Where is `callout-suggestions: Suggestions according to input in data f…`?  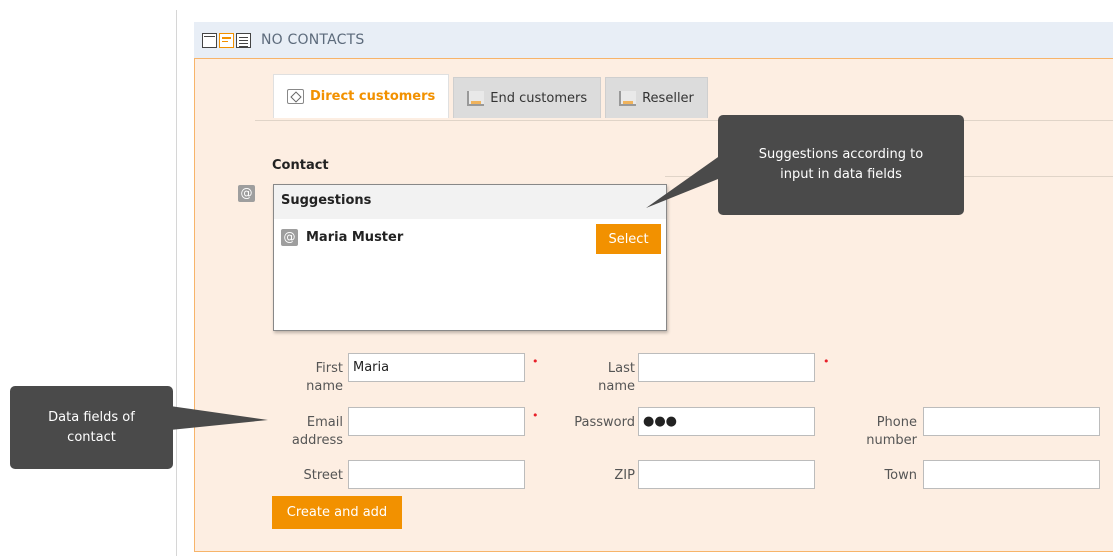
callout-suggestions: Suggestions according to input in data f… is located at coordinates (841, 165).